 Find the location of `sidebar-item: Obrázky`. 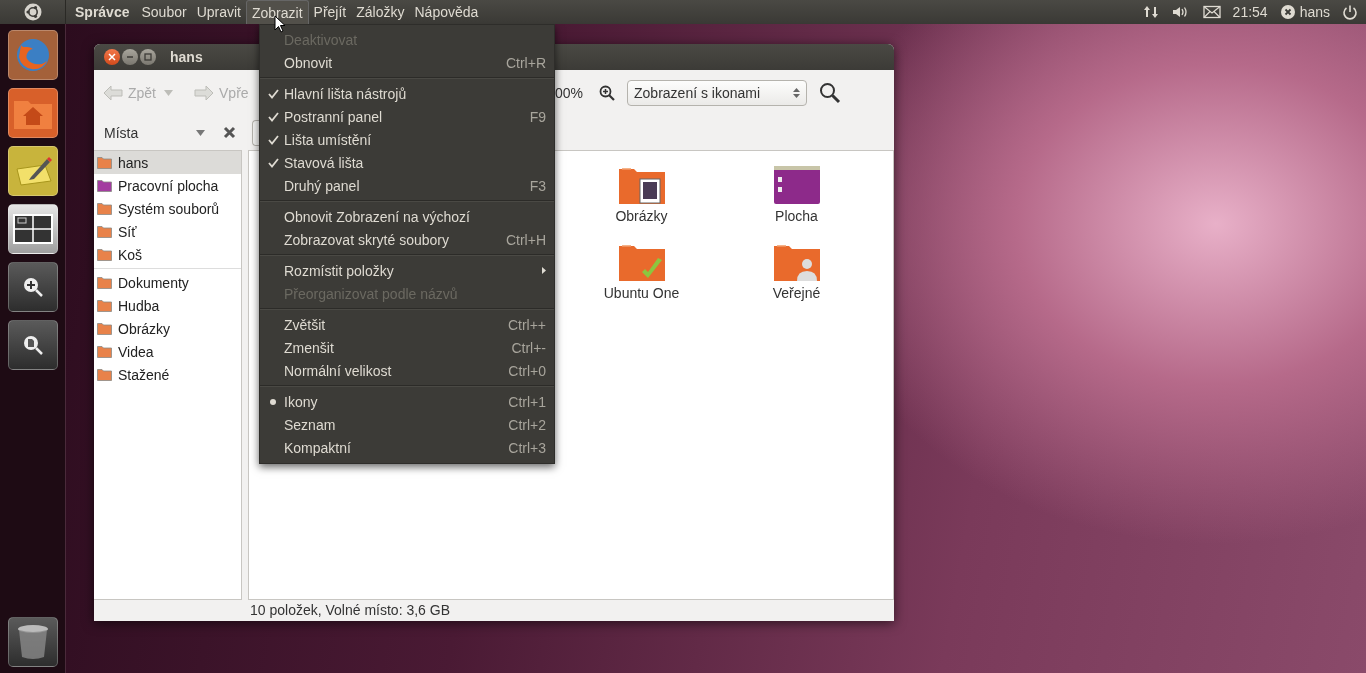

sidebar-item: Obrázky is located at coordinates (167, 328).